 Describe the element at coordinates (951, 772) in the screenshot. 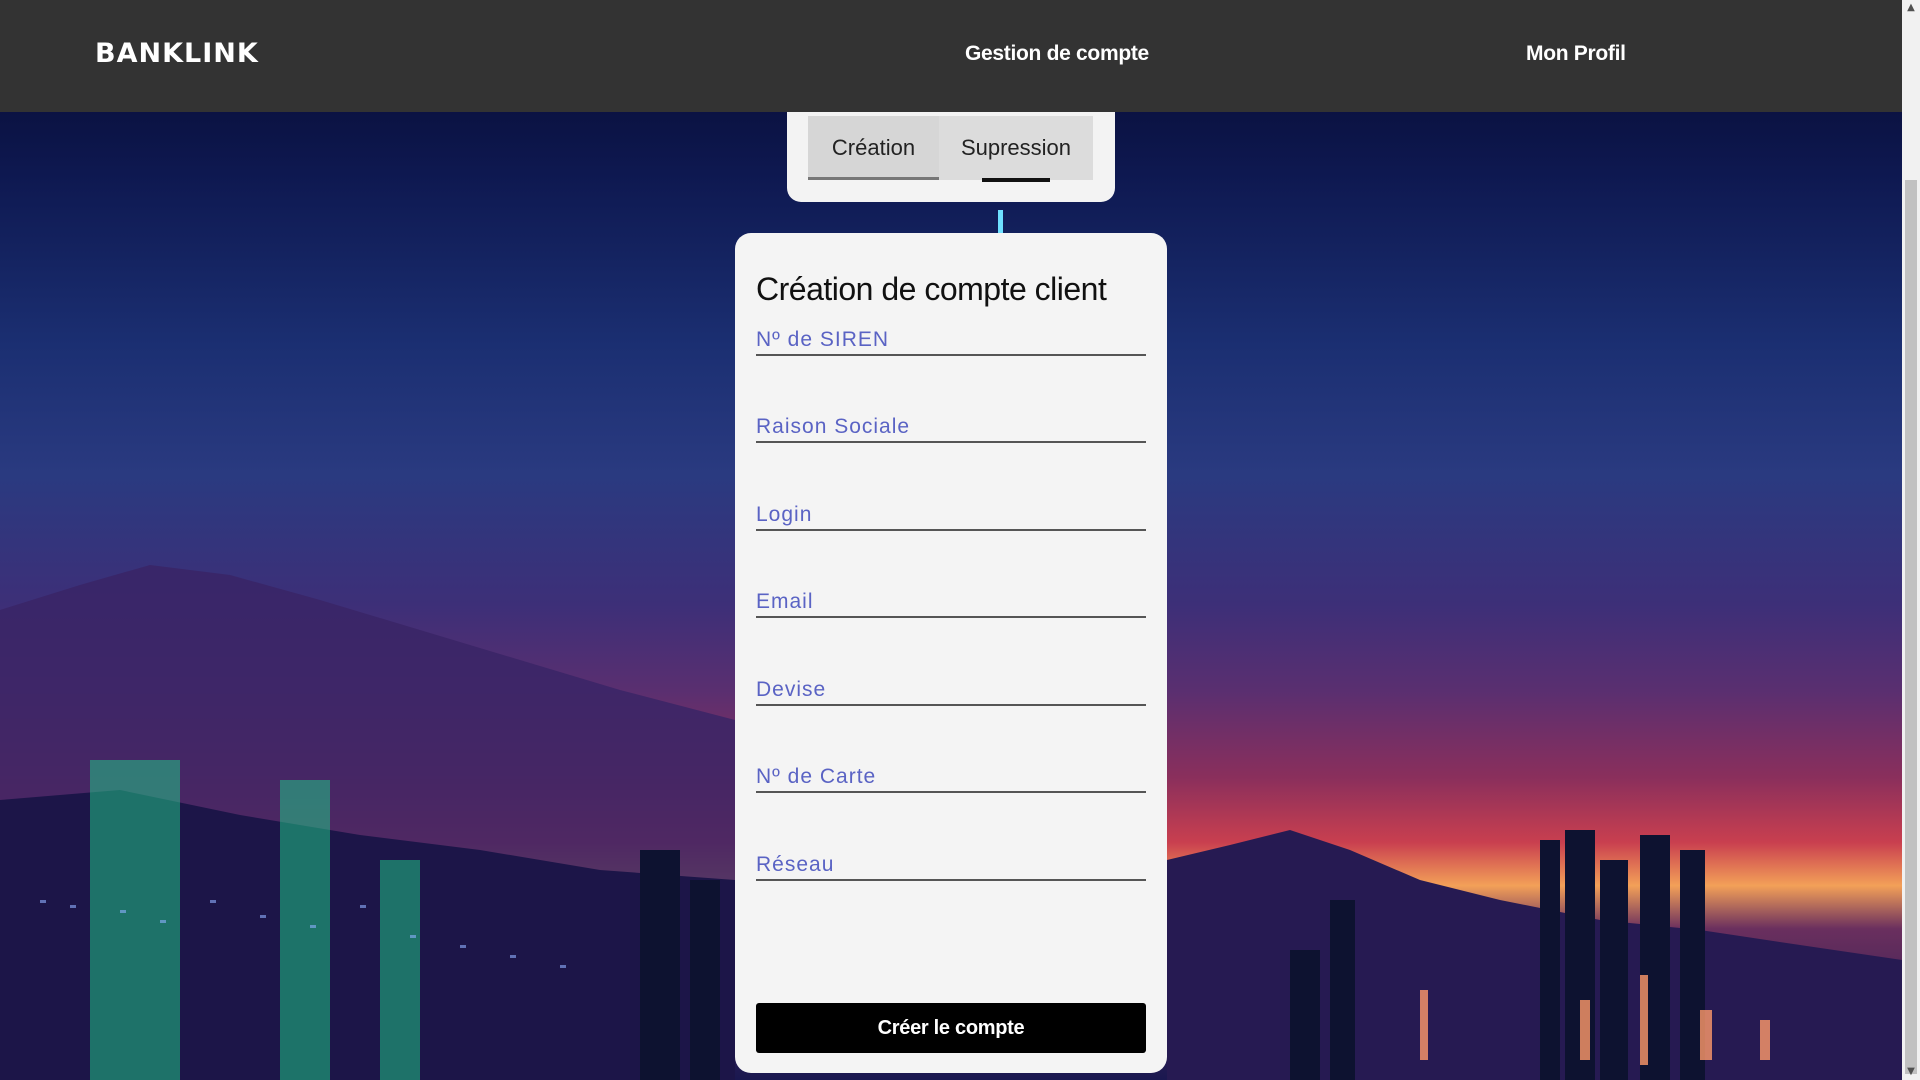

I see `card-number-field: Nº de Carte` at that location.